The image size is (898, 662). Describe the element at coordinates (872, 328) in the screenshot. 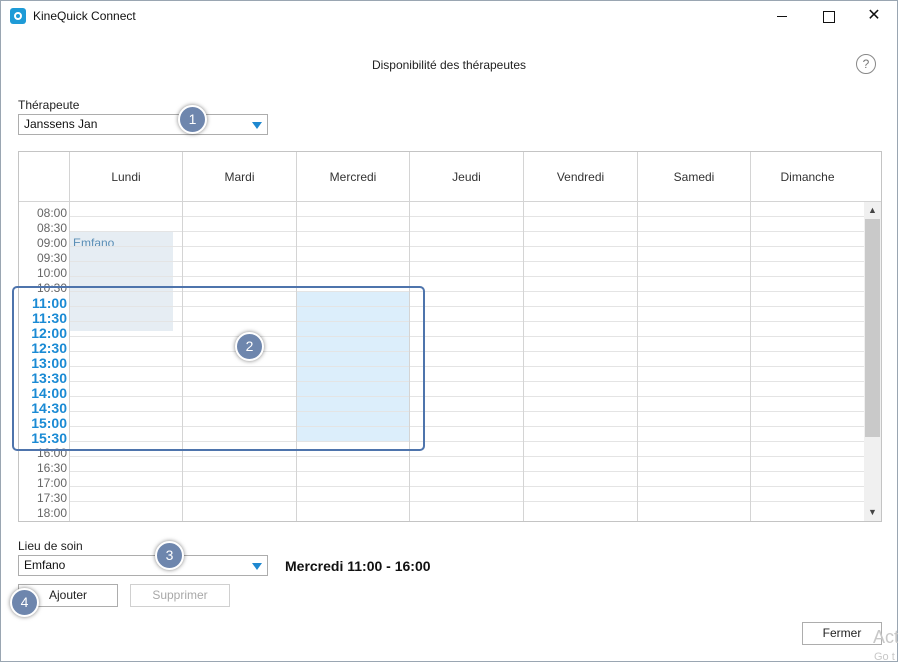

I see `scrollbar-thumb` at that location.